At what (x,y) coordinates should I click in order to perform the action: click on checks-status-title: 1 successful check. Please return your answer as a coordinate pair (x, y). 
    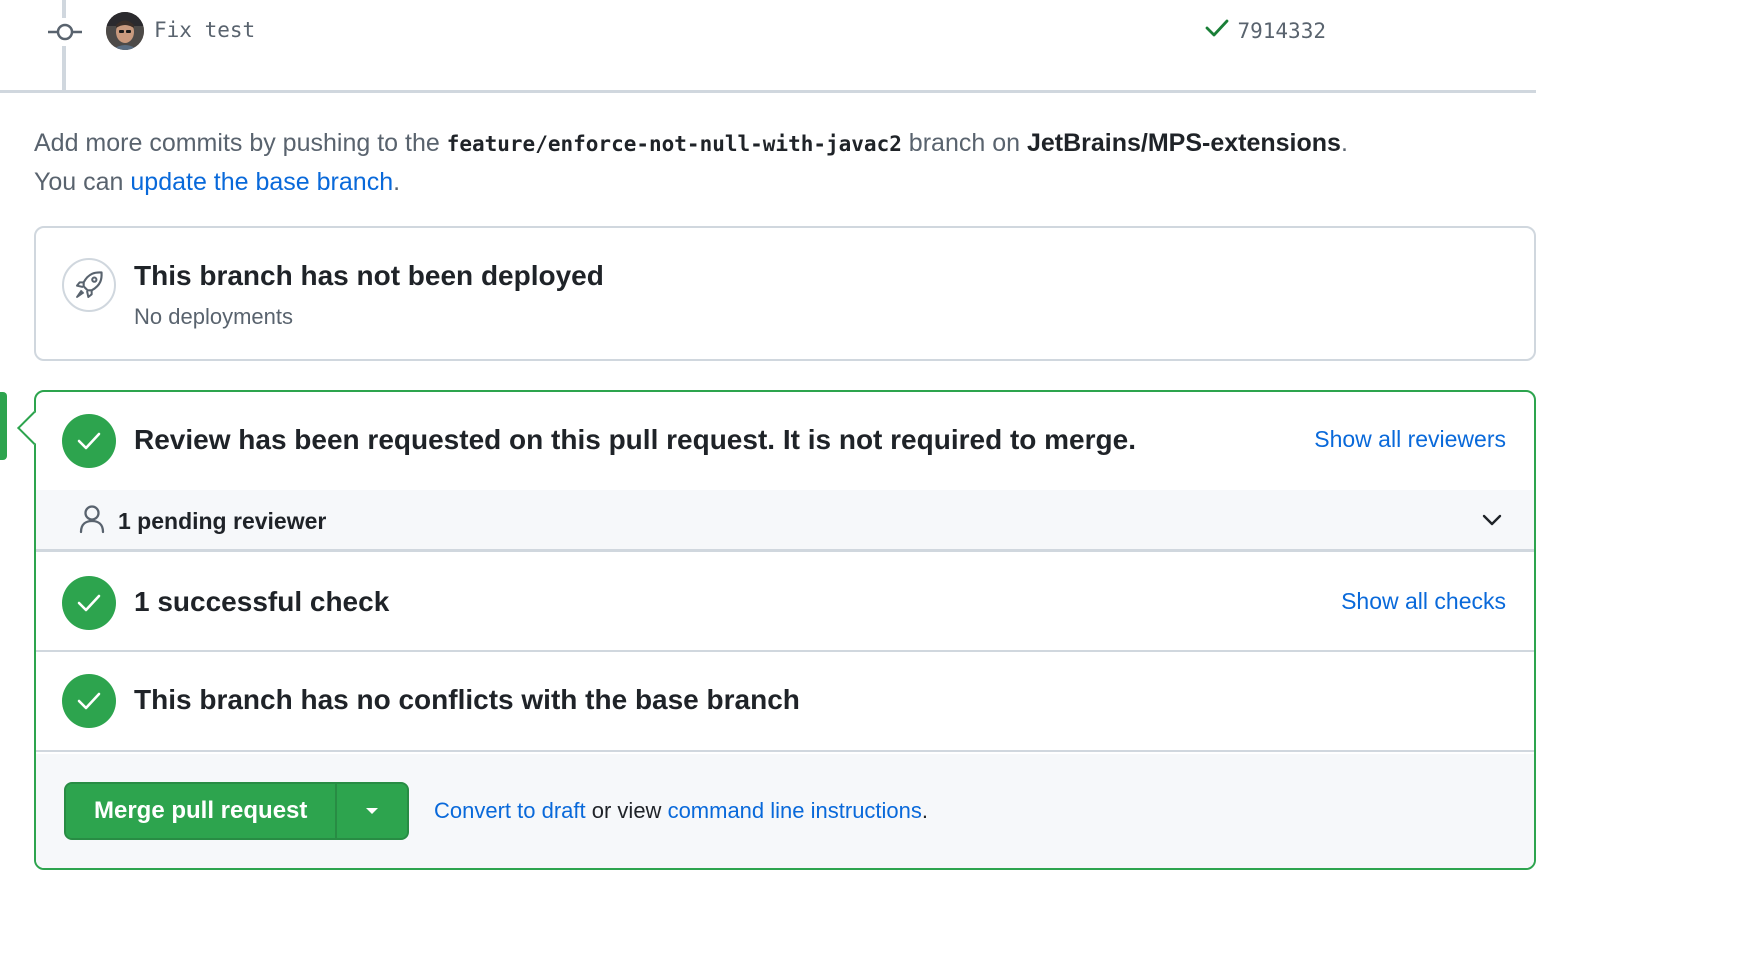
    Looking at the image, I should click on (262, 601).